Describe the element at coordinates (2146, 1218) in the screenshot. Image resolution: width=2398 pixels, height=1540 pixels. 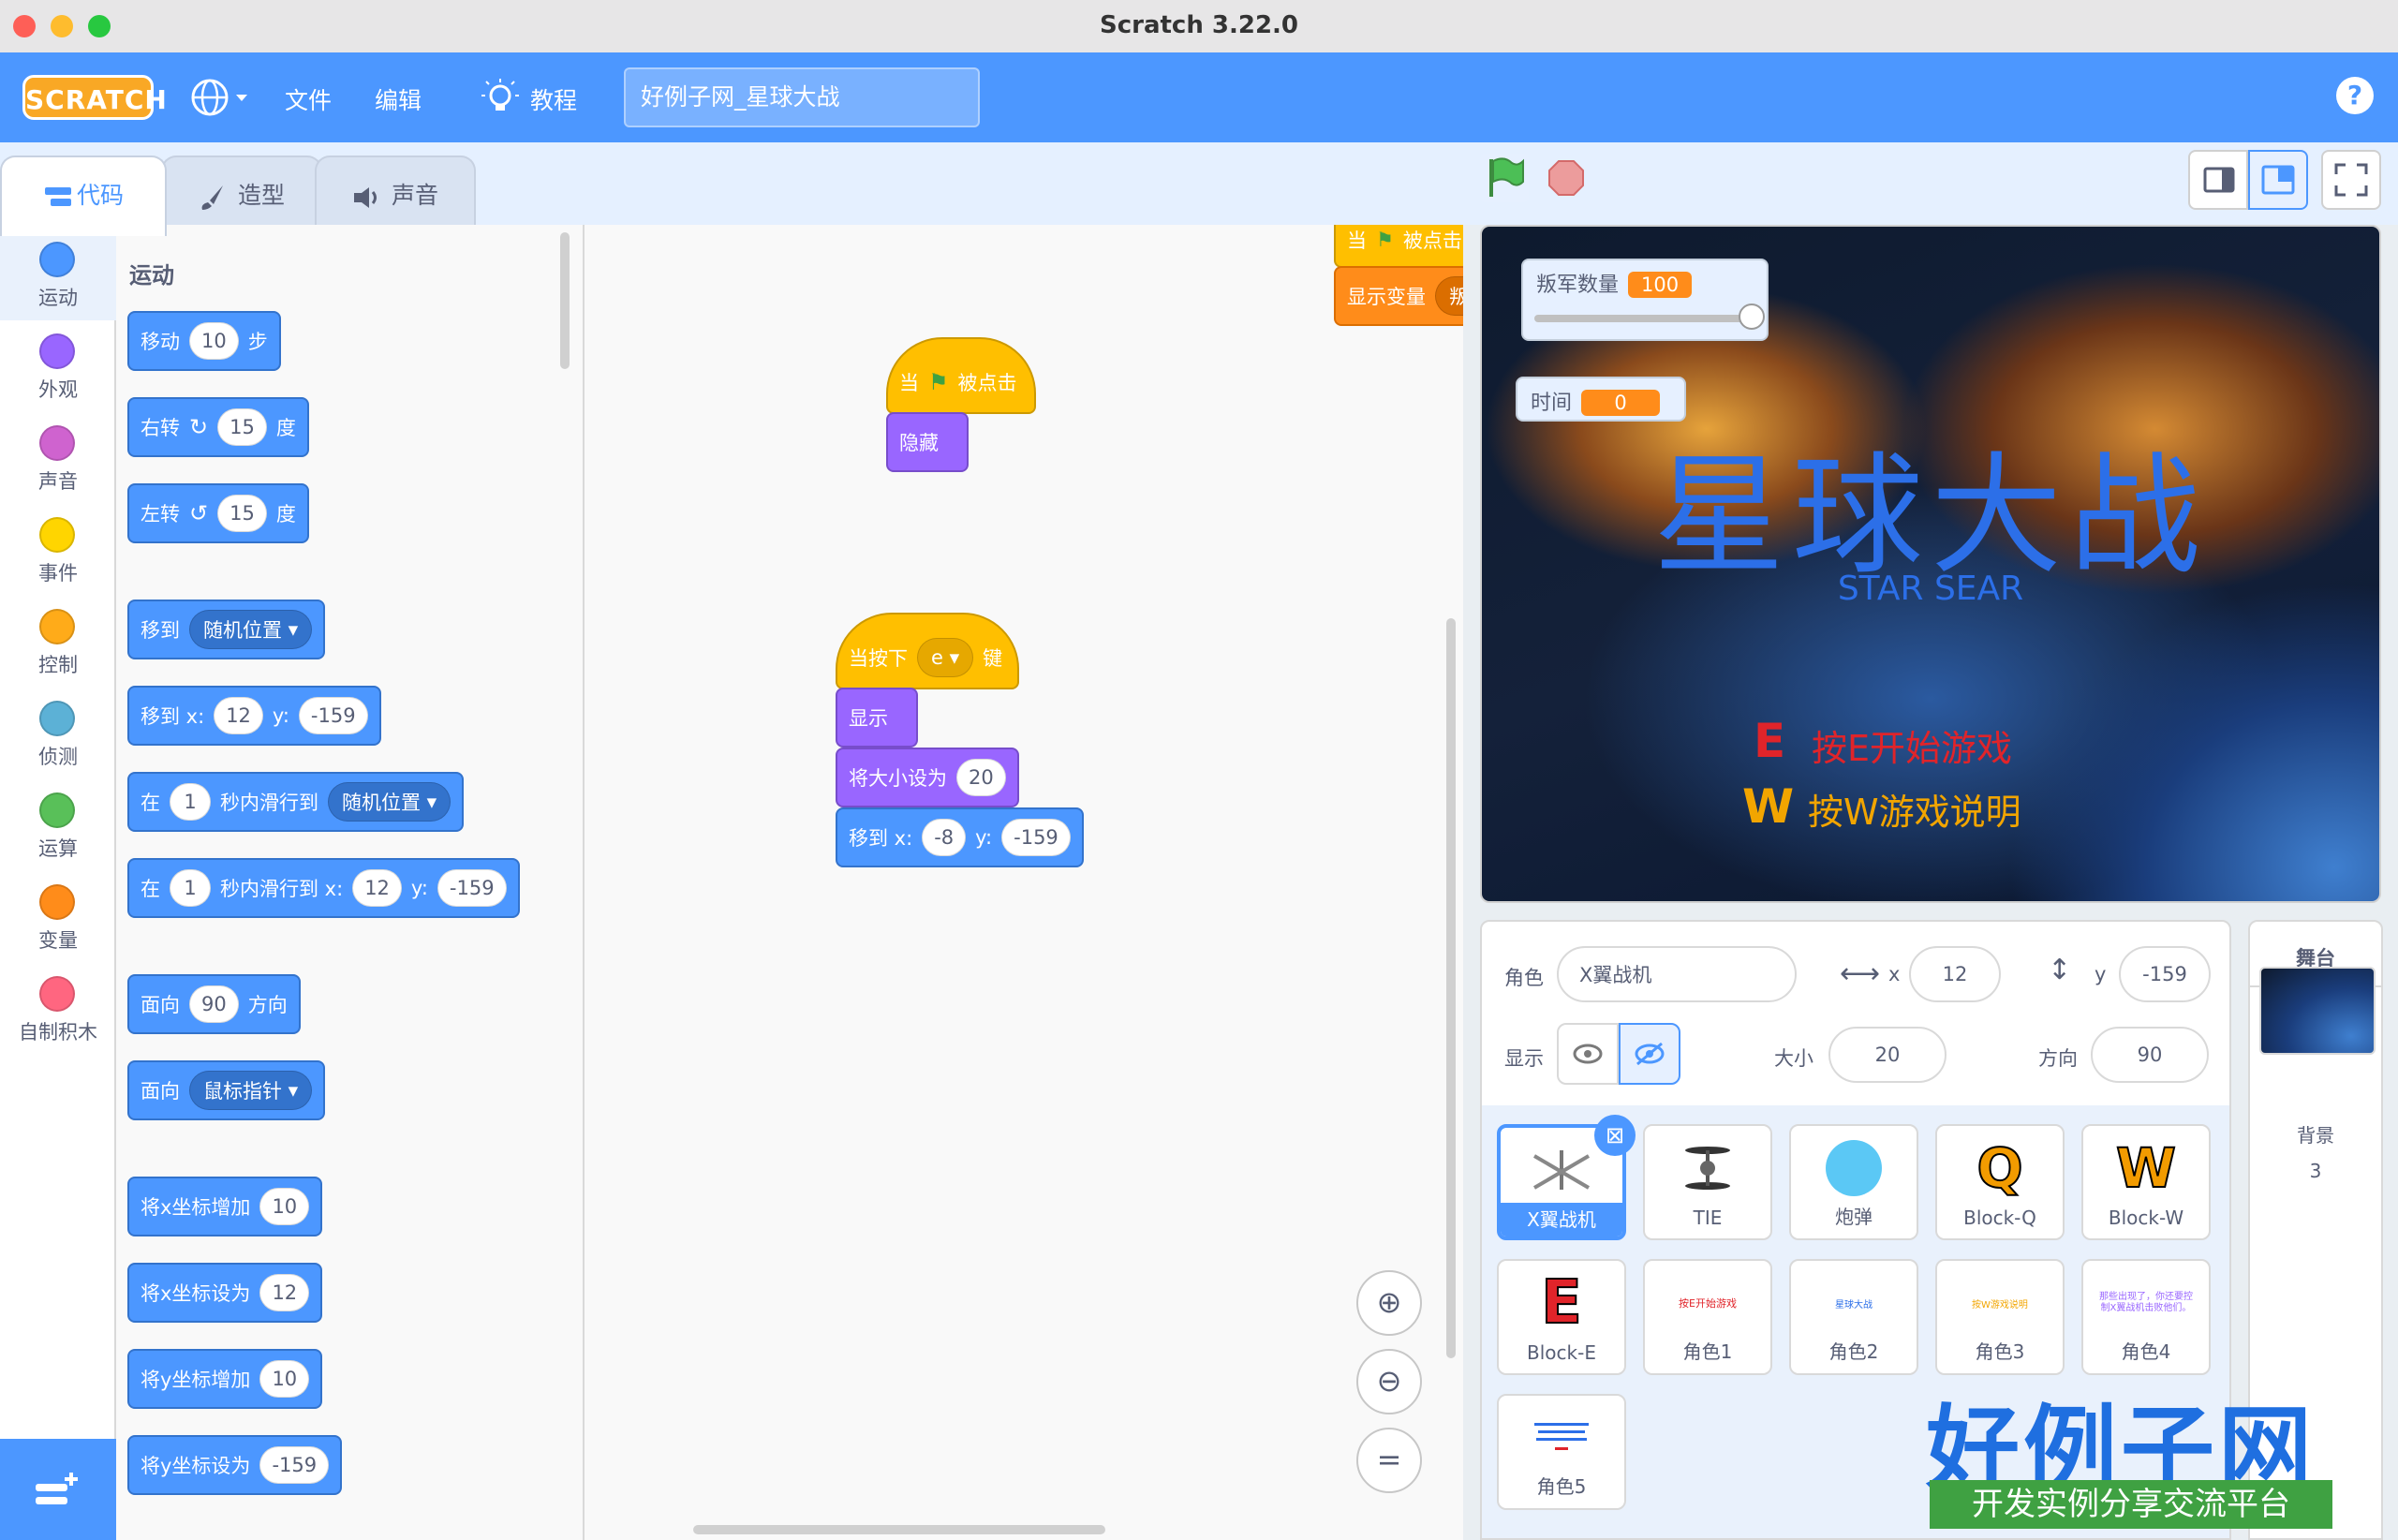
I see `sprite-tile-name: Block-W` at that location.